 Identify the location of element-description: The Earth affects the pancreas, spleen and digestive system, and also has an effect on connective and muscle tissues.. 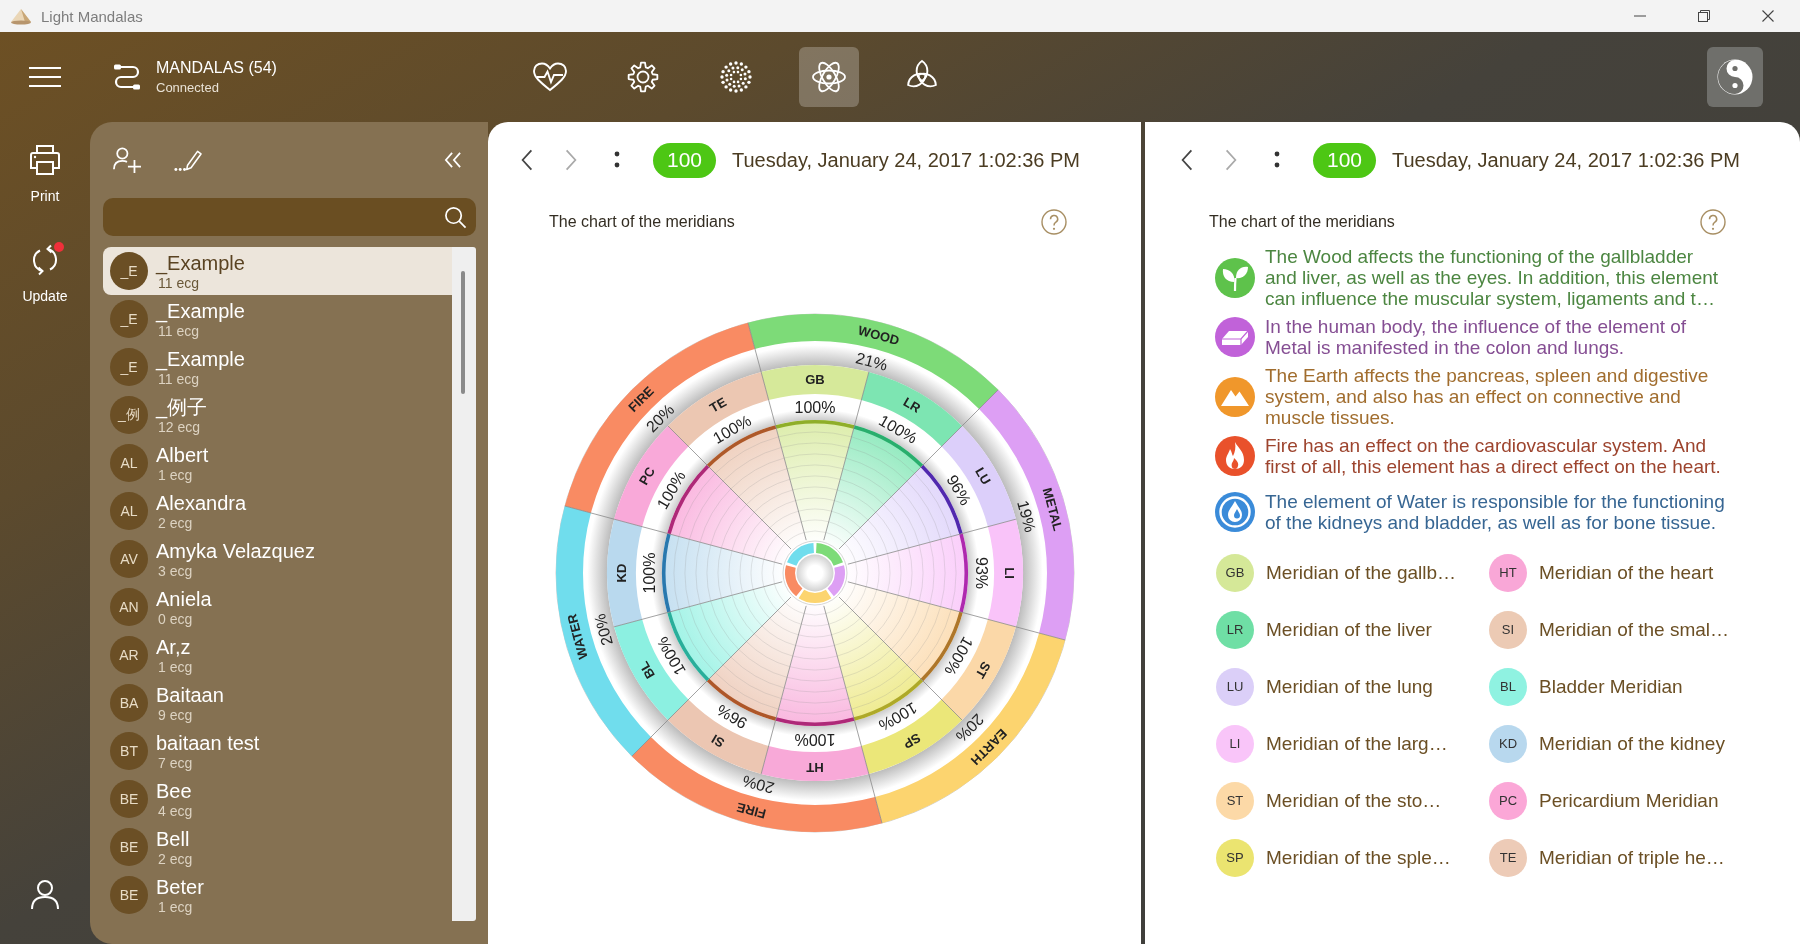
(1487, 396).